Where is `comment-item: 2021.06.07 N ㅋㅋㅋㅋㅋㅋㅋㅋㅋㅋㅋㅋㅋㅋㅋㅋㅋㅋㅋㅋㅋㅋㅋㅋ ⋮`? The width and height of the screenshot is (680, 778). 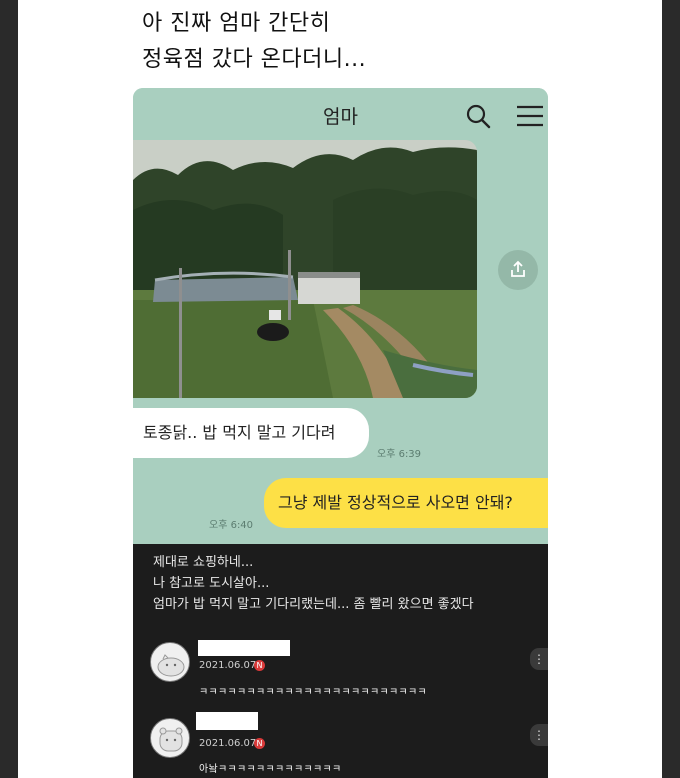
comment-item: 2021.06.07 N ㅋㅋㅋㅋㅋㅋㅋㅋㅋㅋㅋㅋㅋㅋㅋㅋㅋㅋㅋㅋㅋㅋㅋㅋ ⋮ is located at coordinates (340, 676).